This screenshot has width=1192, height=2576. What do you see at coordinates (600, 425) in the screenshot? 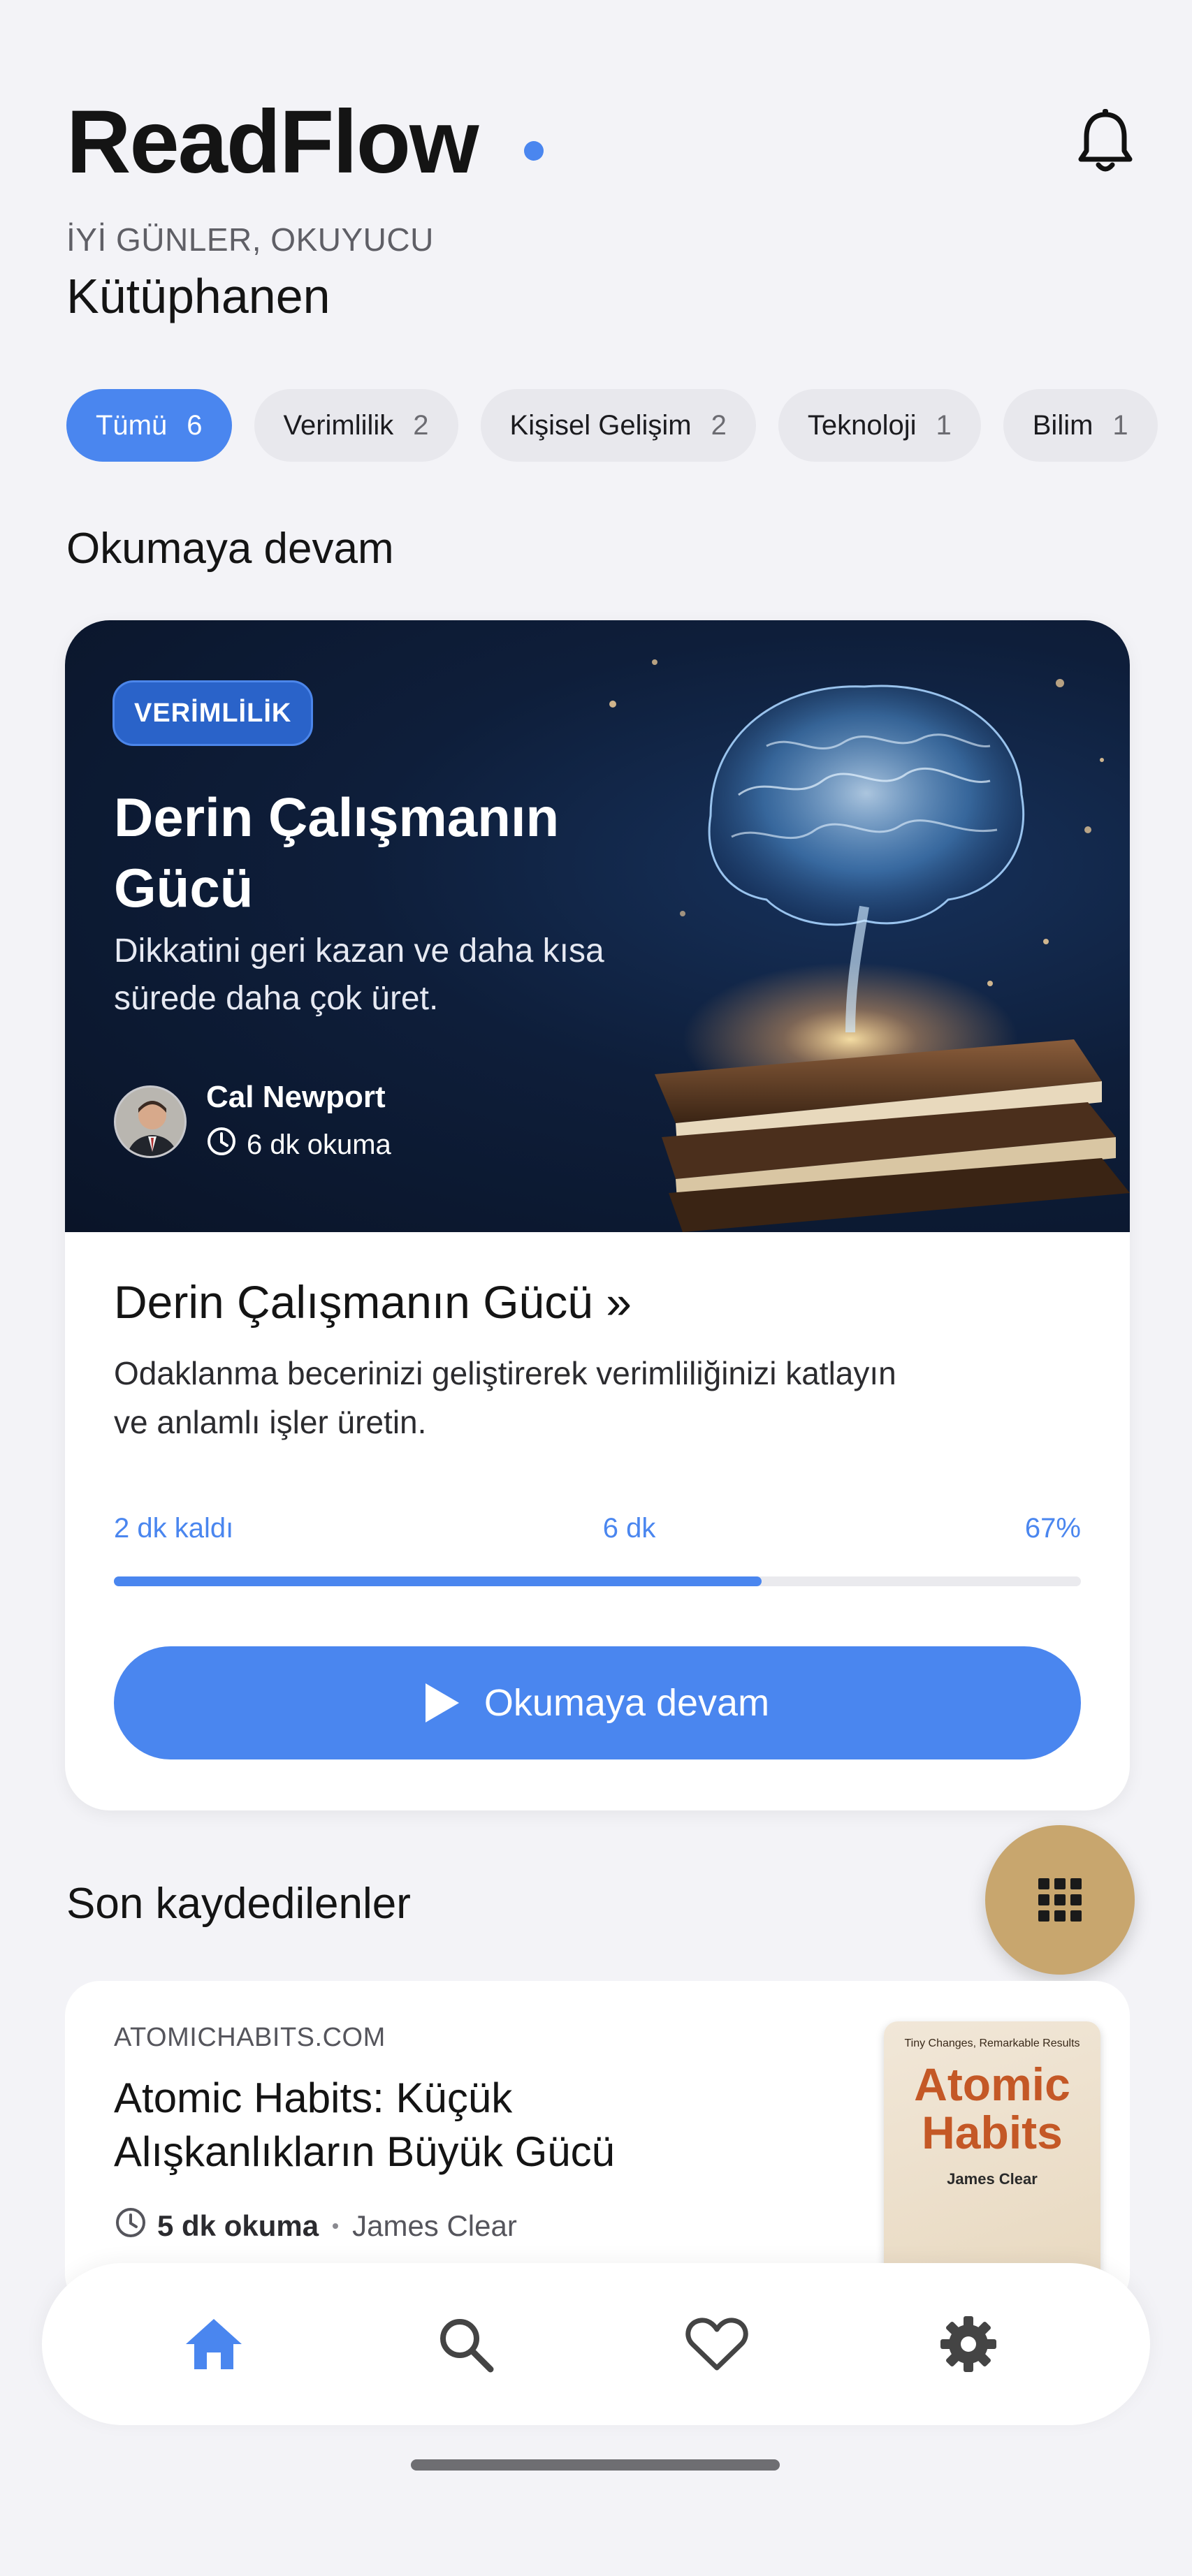
I see `chip-label: Kişisel Gelişim` at bounding box center [600, 425].